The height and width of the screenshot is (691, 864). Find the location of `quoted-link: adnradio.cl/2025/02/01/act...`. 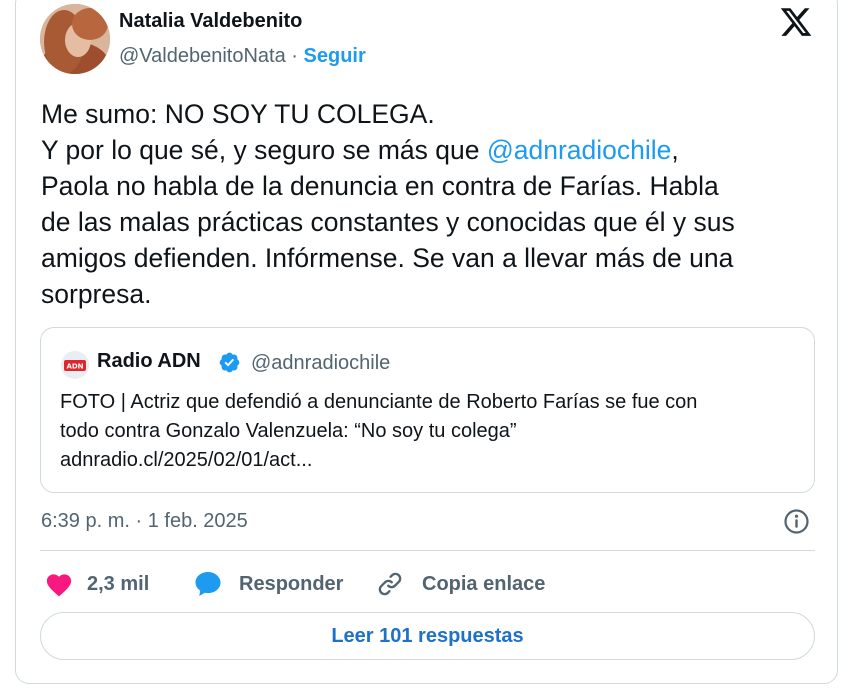

quoted-link: adnradio.cl/2025/02/01/act... is located at coordinates (430, 460).